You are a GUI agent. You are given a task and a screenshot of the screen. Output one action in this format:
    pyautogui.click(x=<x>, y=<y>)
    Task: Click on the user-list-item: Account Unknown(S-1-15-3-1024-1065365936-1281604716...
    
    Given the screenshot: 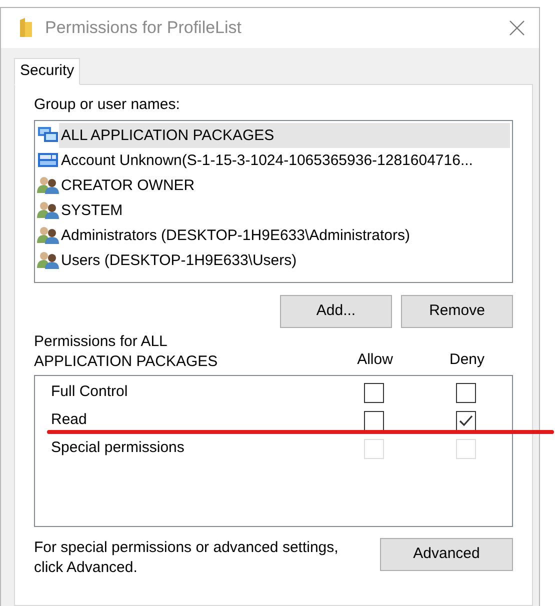 What is the action you would take?
    pyautogui.click(x=284, y=160)
    